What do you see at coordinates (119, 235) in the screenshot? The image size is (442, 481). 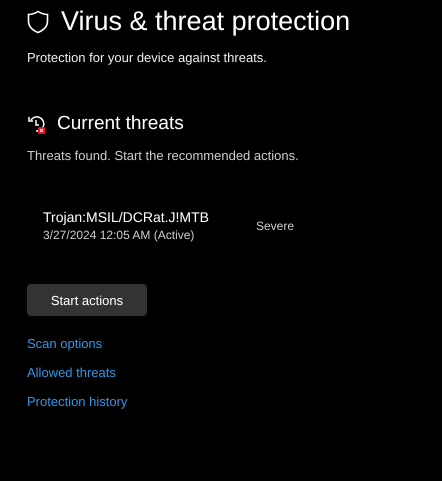 I see `threat-date: 3/27/2024 12:05 AM (Active)` at bounding box center [119, 235].